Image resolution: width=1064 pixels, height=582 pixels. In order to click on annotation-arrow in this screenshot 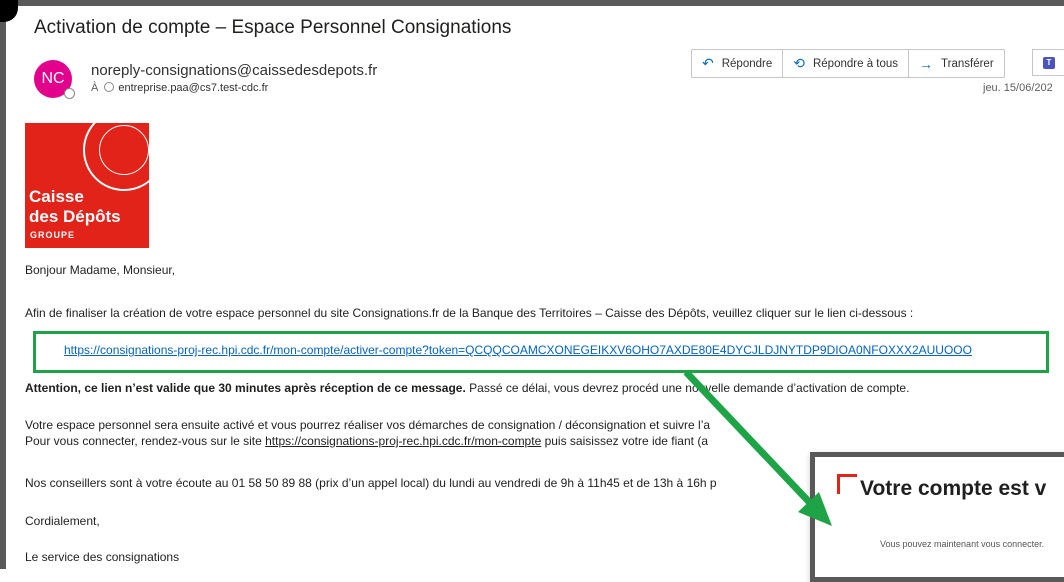, I will do `click(757, 447)`.